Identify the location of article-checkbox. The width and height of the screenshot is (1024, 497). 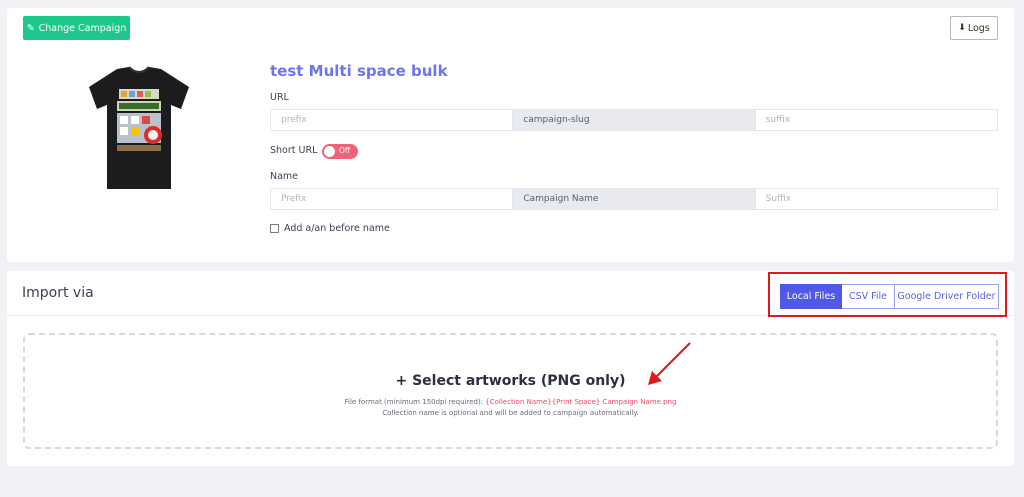
(274, 228).